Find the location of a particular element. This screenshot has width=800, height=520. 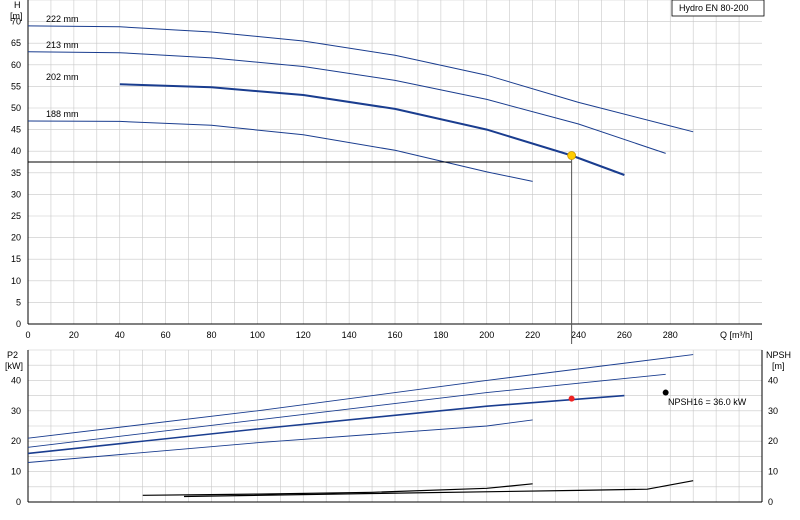

top-y-tick-label: 60 is located at coordinates (16, 65).